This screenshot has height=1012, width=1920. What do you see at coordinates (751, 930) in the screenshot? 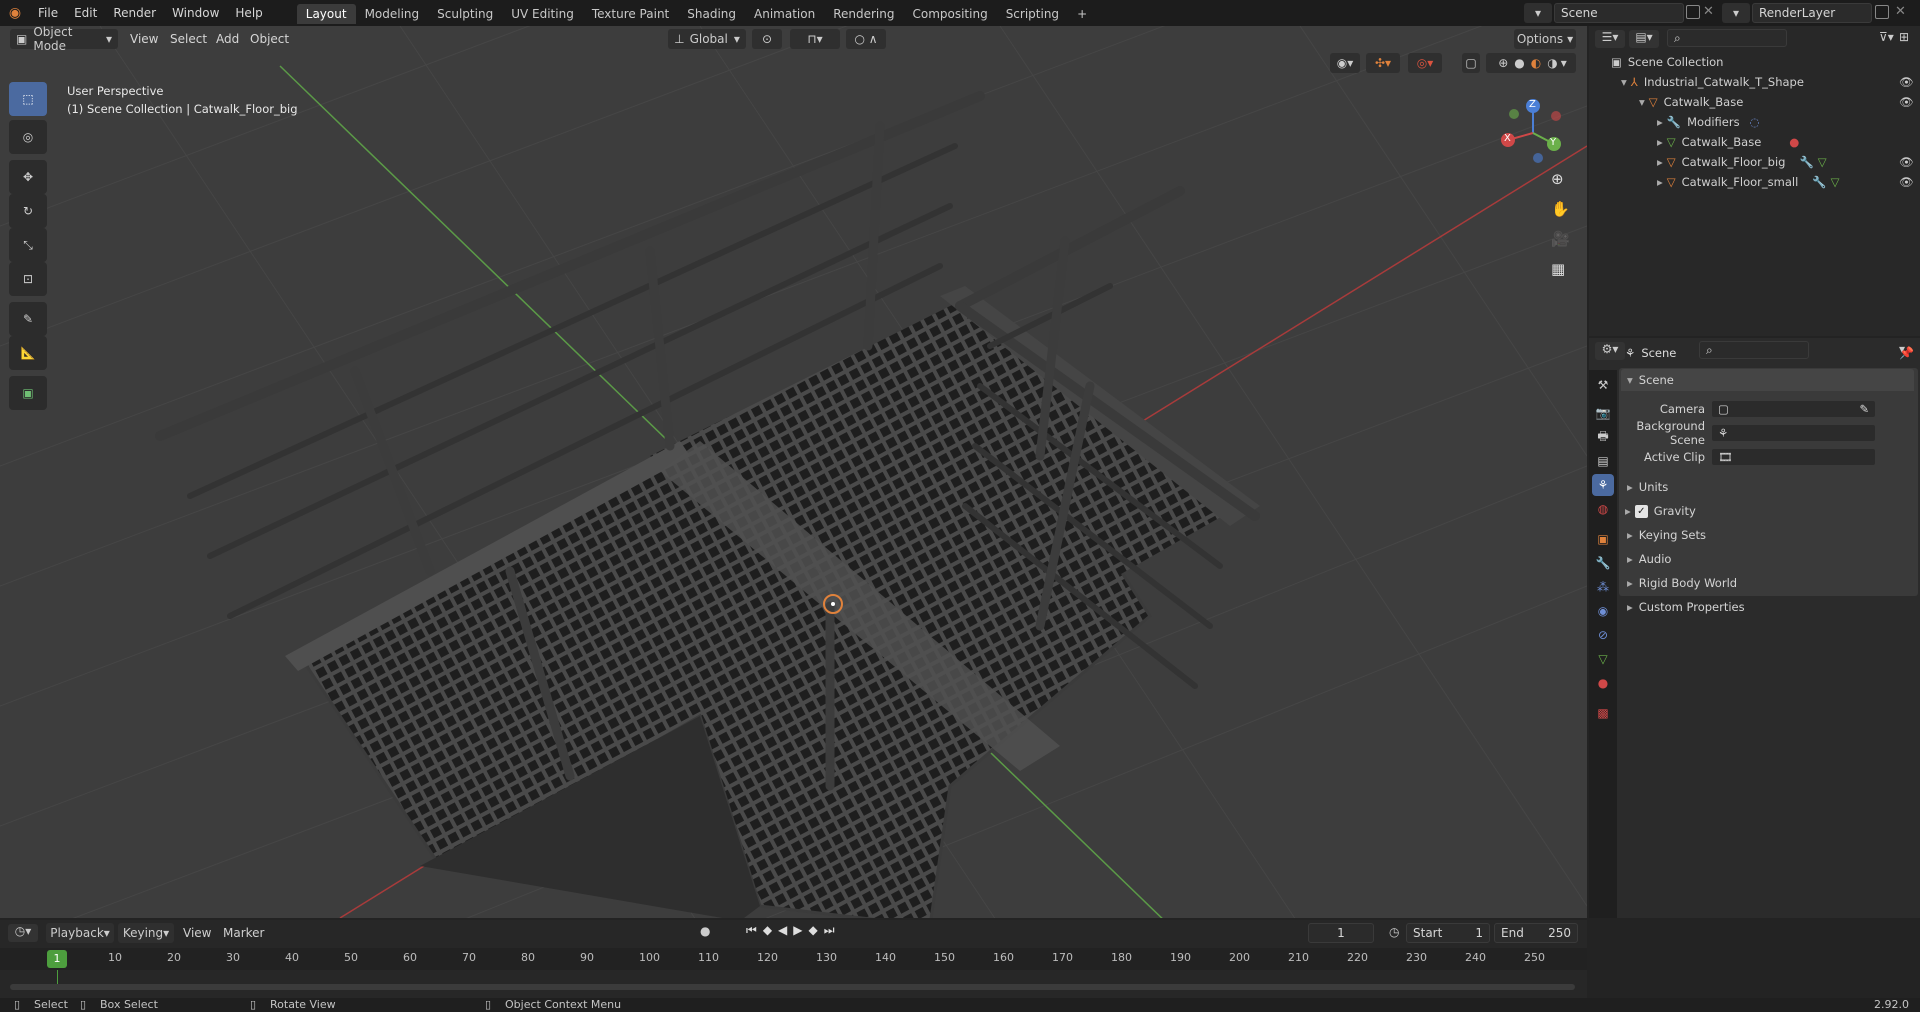
I see `jump-start-icon: ⏮` at bounding box center [751, 930].